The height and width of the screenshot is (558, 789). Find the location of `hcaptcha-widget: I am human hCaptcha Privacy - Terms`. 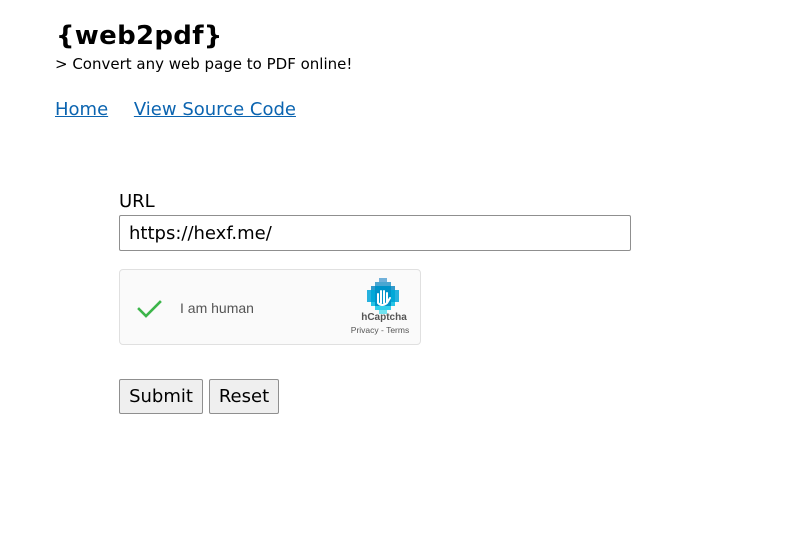

hcaptcha-widget: I am human hCaptcha Privacy - Terms is located at coordinates (270, 307).